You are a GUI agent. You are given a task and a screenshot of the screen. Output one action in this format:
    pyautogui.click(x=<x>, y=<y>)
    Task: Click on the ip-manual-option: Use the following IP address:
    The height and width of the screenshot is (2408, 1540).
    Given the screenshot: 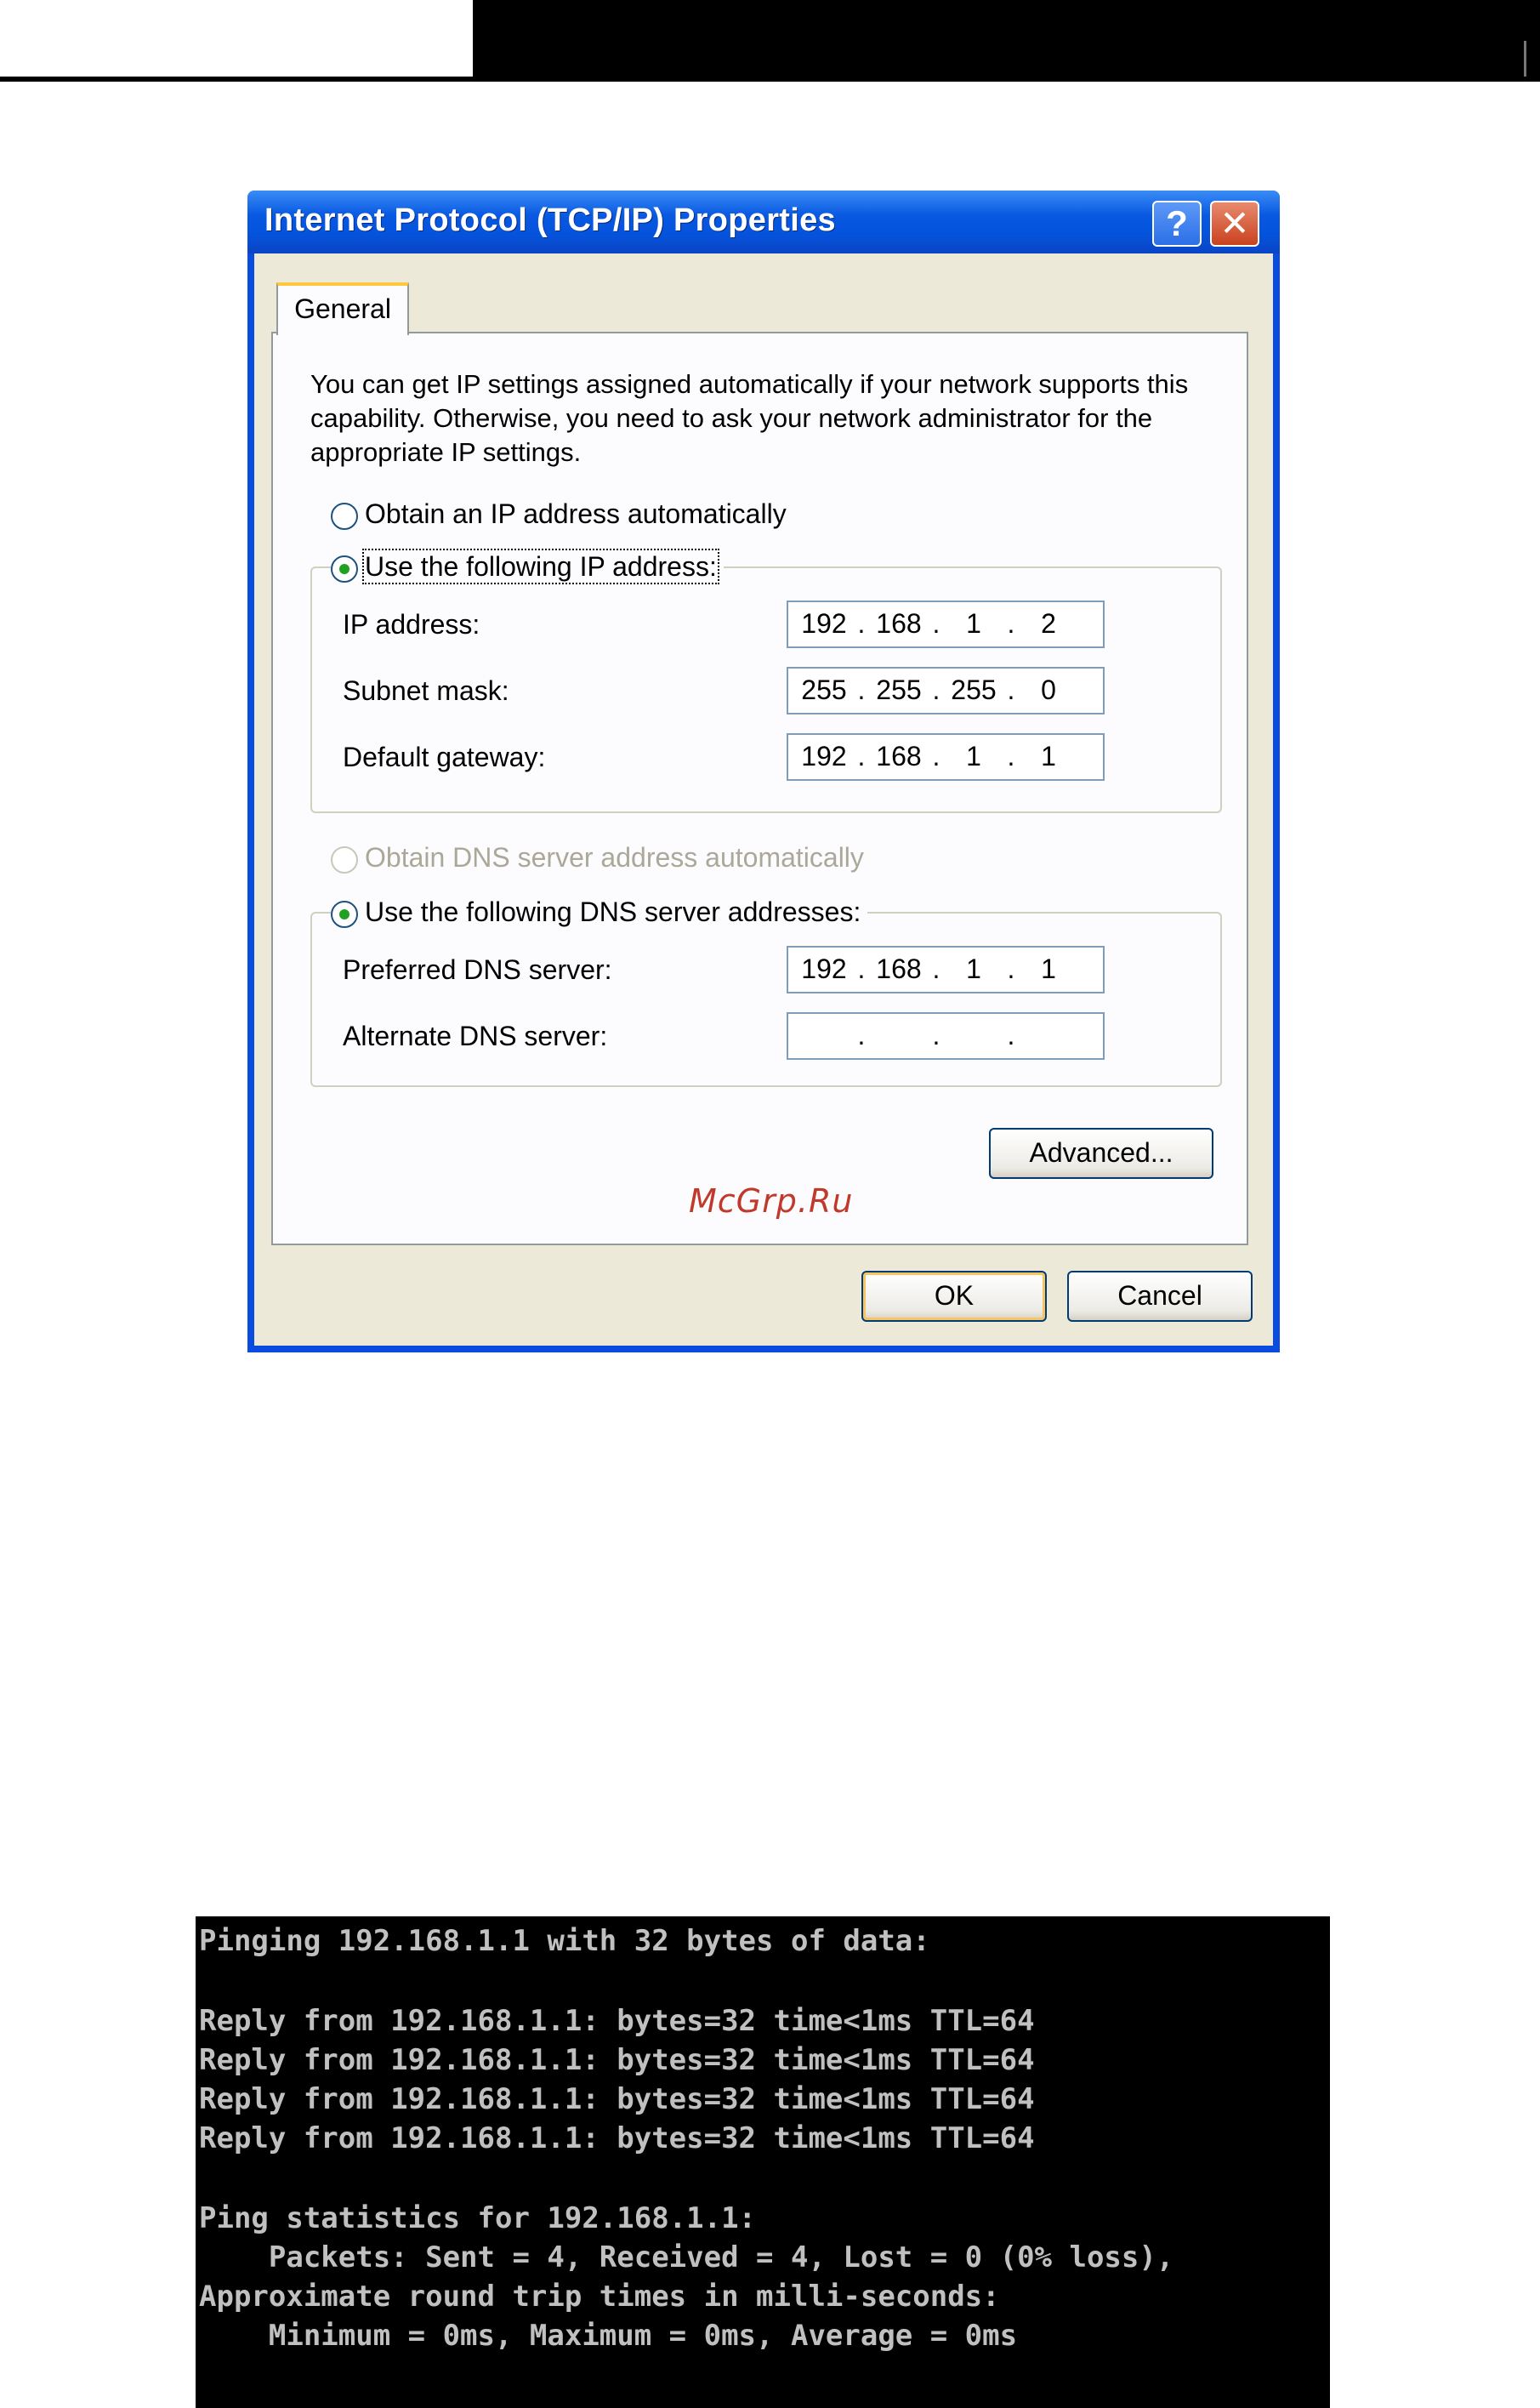 What is the action you would take?
    pyautogui.click(x=527, y=566)
    